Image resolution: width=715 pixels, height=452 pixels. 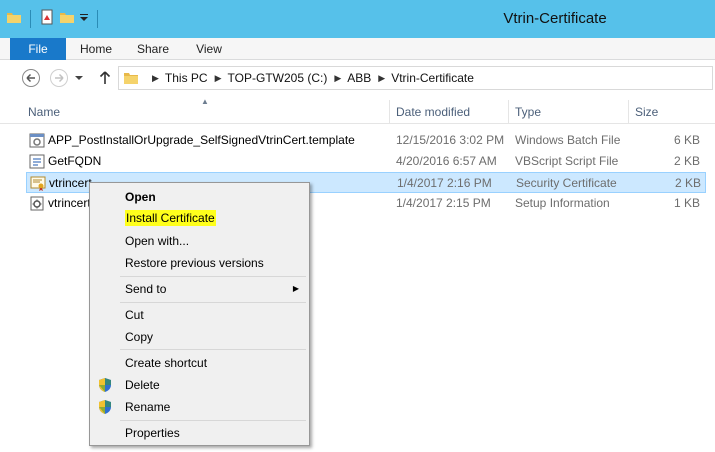 What do you see at coordinates (443, 203) in the screenshot?
I see `file-date: 1/4/2017 2:15 PM` at bounding box center [443, 203].